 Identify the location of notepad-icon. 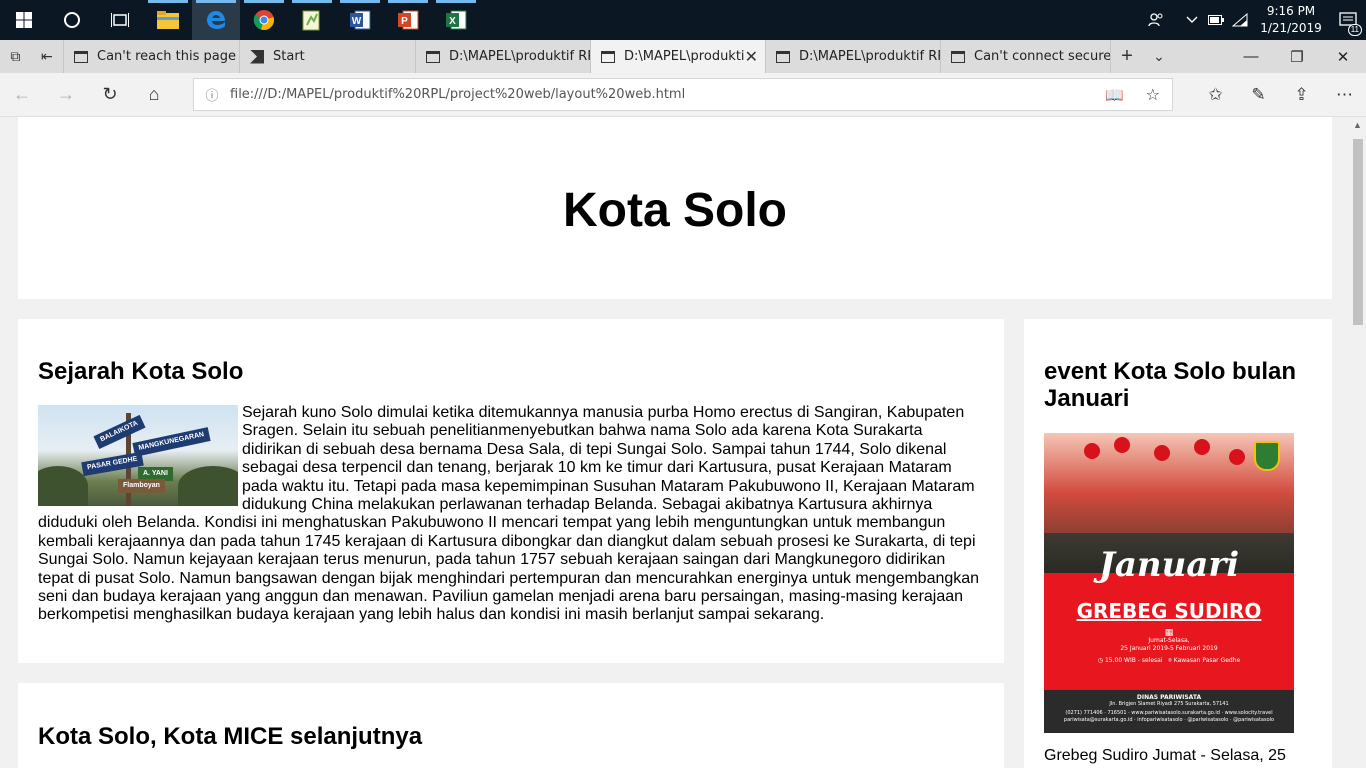
(311, 20).